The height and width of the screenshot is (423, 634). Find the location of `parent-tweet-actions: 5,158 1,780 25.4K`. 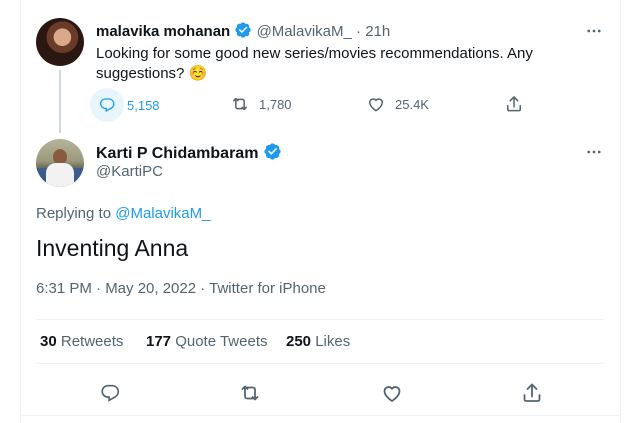

parent-tweet-actions: 5,158 1,780 25.4K is located at coordinates (310, 105).